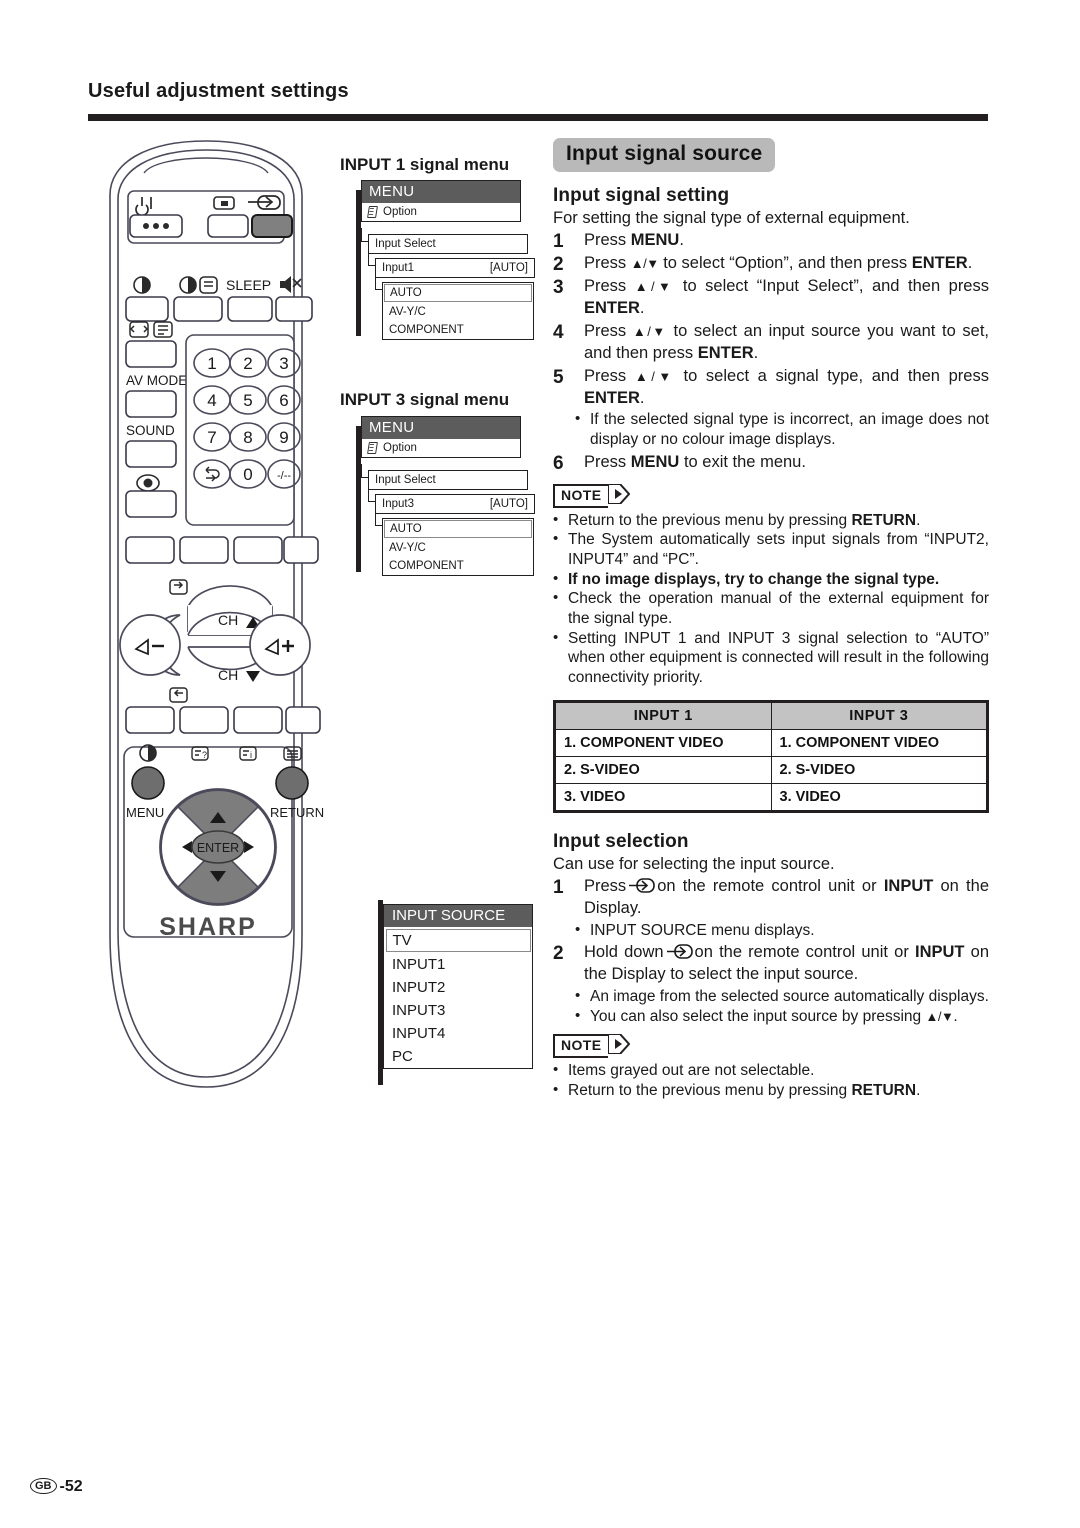 This screenshot has height=1528, width=1080. Describe the element at coordinates (455, 504) in the screenshot. I see `menu-row-input3: Input3 [AUTO]` at that location.